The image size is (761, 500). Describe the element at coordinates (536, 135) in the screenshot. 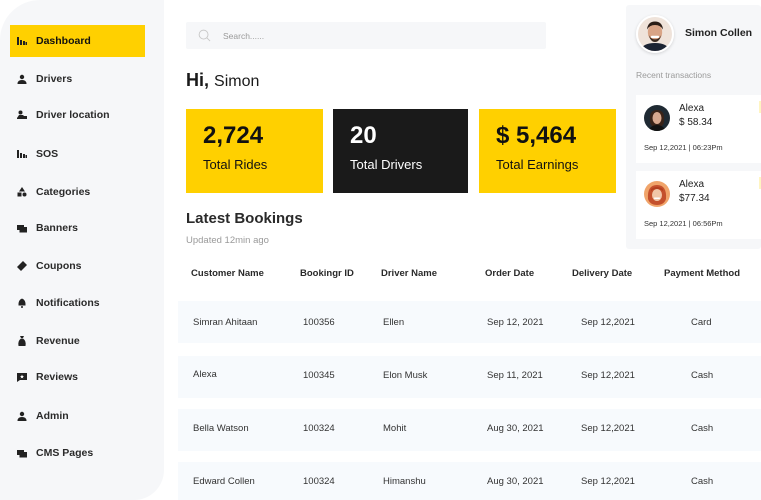

I see `stat-value: $ 5,464` at that location.